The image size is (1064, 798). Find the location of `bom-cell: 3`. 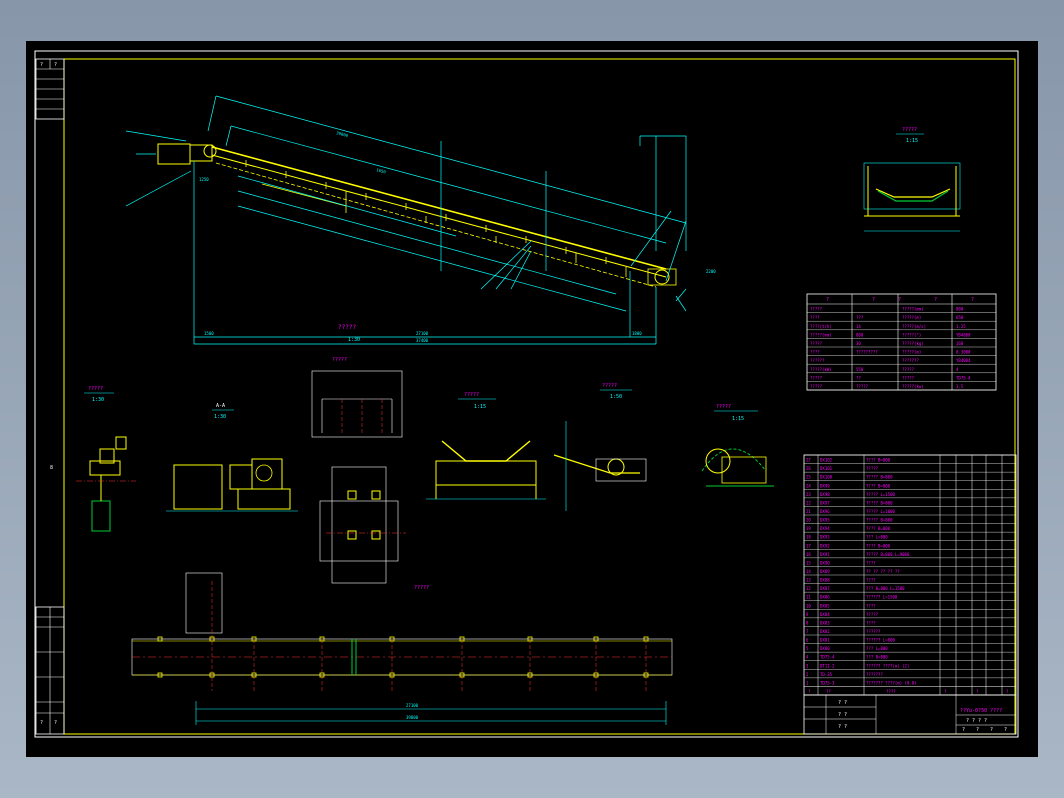

bom-cell: 3 is located at coordinates (807, 665).